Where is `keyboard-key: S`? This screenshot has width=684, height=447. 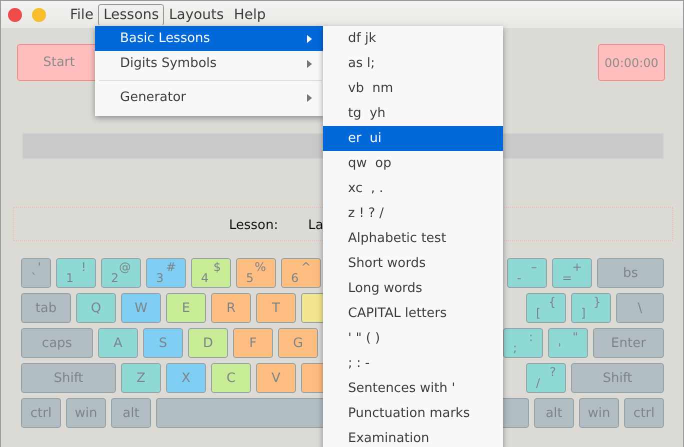
keyboard-key: S is located at coordinates (163, 343).